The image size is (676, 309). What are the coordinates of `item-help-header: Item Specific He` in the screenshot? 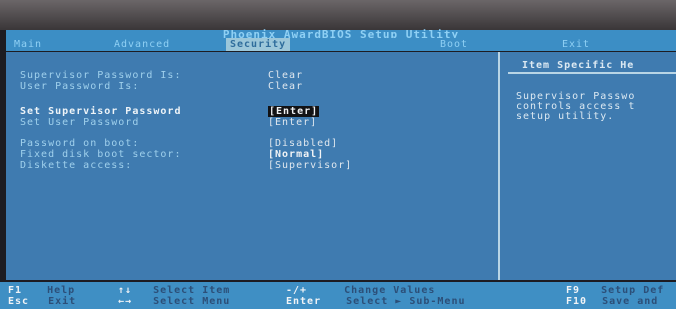 It's located at (592, 66).